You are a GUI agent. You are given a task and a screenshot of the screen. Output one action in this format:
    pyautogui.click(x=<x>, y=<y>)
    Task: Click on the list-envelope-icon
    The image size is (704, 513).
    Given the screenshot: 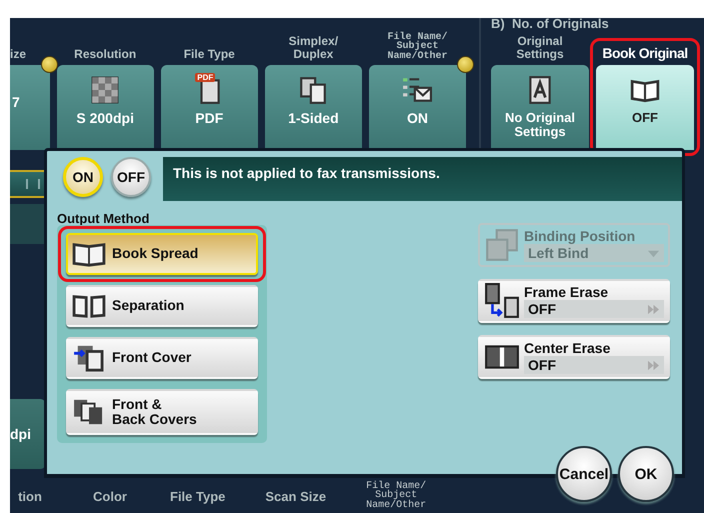 What is the action you would take?
    pyautogui.click(x=417, y=90)
    